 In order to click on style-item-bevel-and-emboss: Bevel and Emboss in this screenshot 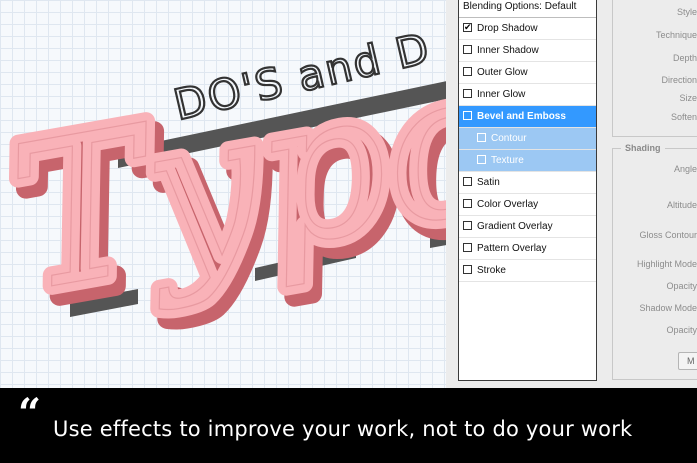, I will do `click(527, 117)`.